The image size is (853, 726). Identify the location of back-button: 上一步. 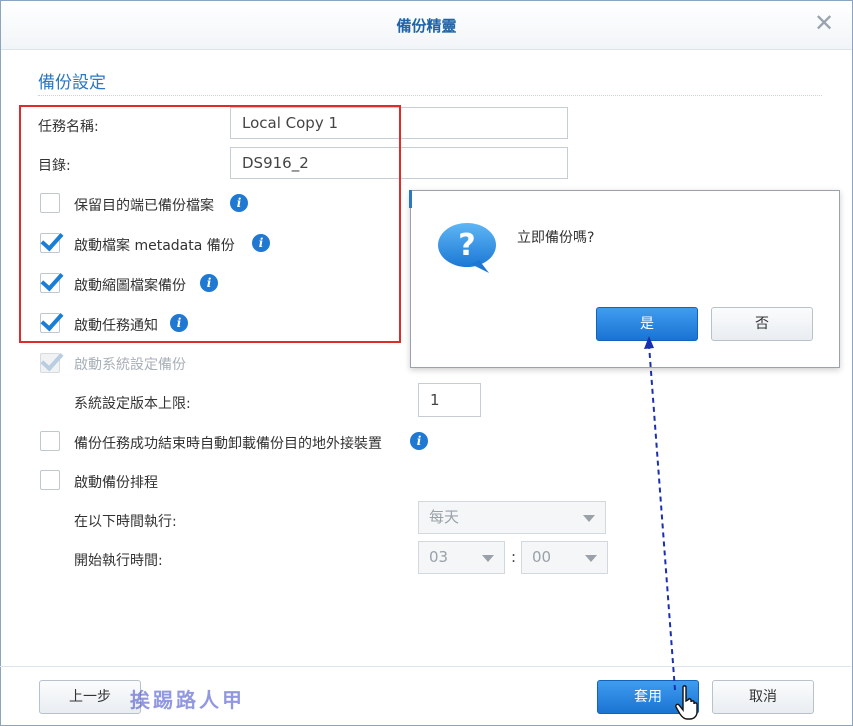
(90, 697).